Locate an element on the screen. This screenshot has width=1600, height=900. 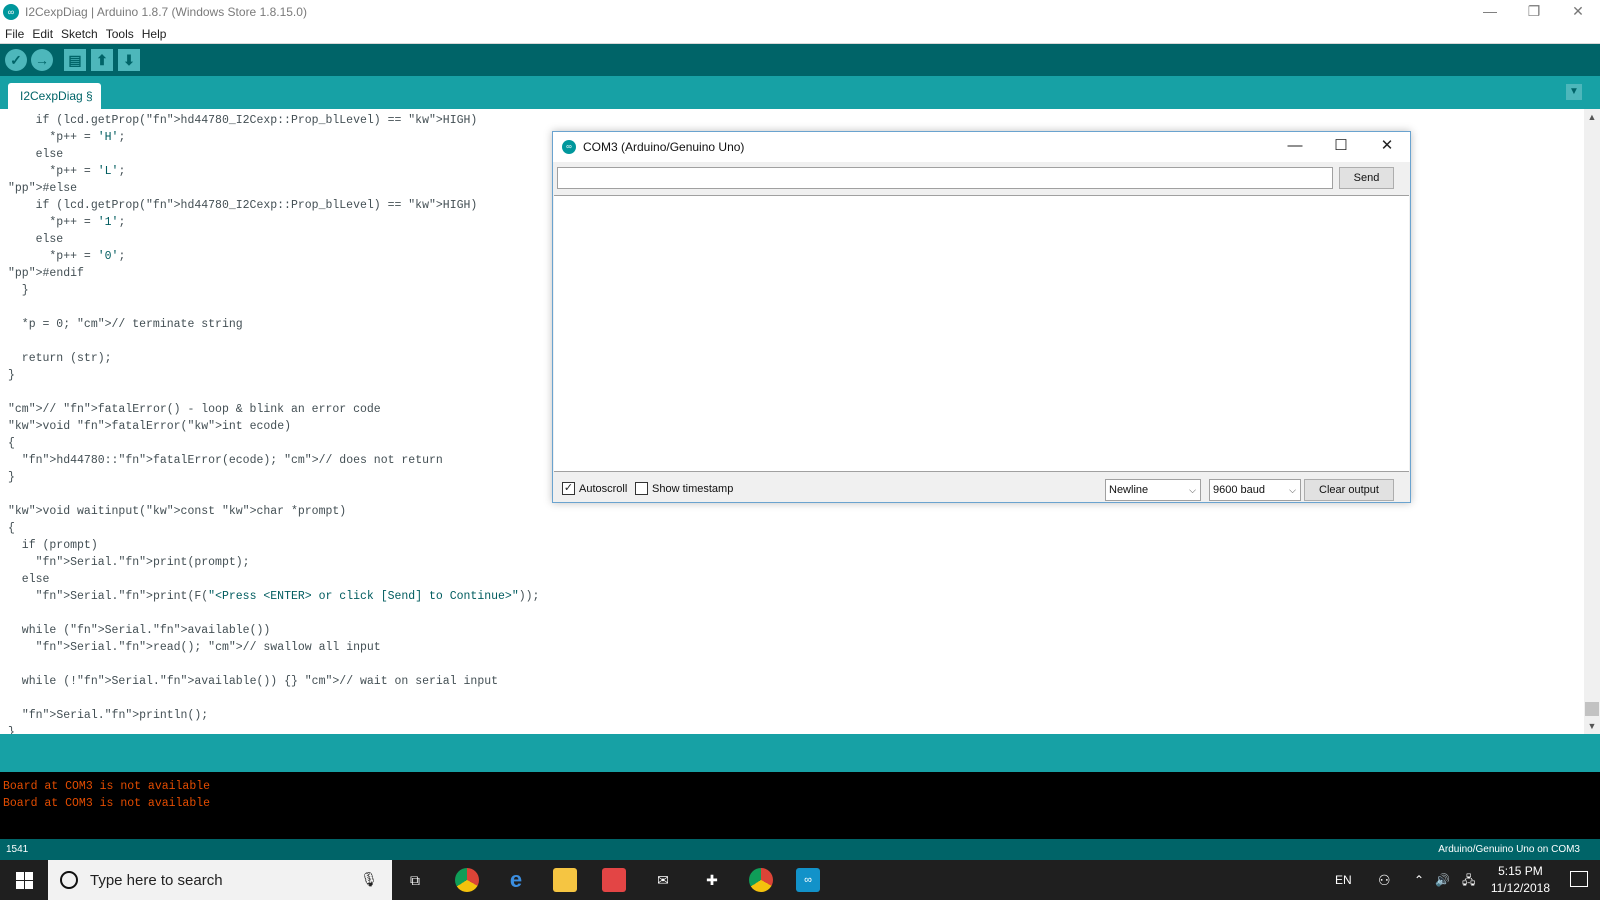
code-line: *p = 0; "cm">// terminate string is located at coordinates (273, 324).